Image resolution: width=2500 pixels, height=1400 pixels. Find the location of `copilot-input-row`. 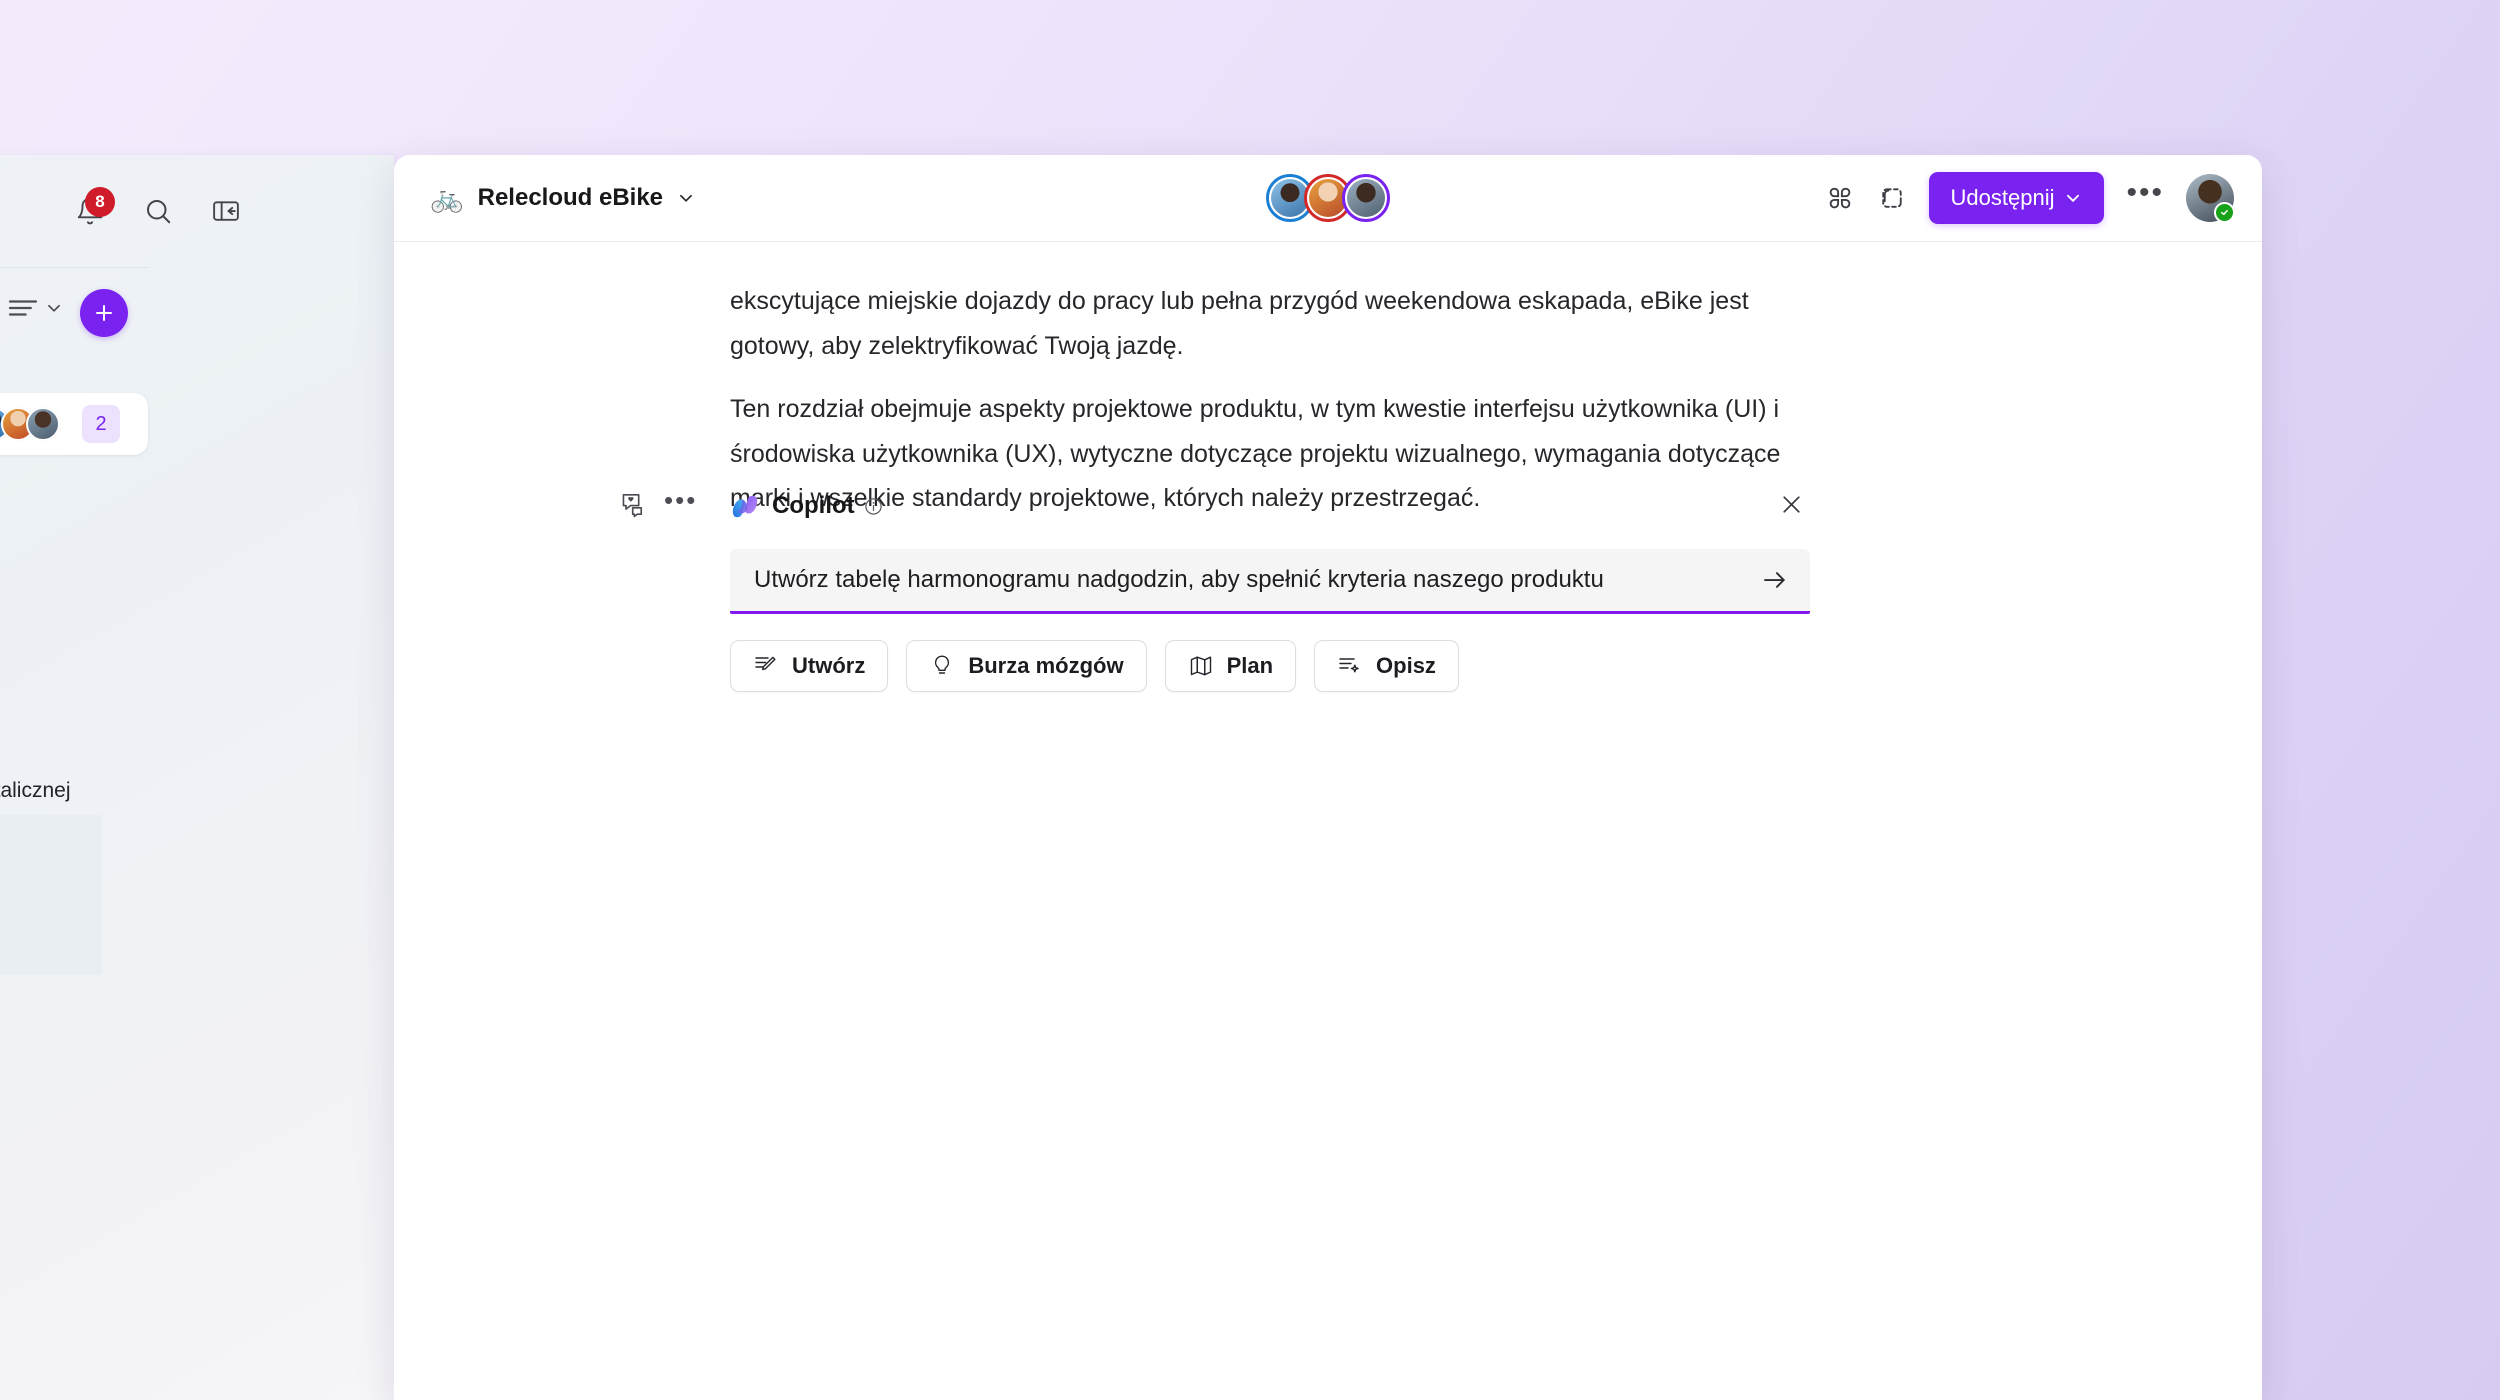

copilot-input-row is located at coordinates (1270, 581).